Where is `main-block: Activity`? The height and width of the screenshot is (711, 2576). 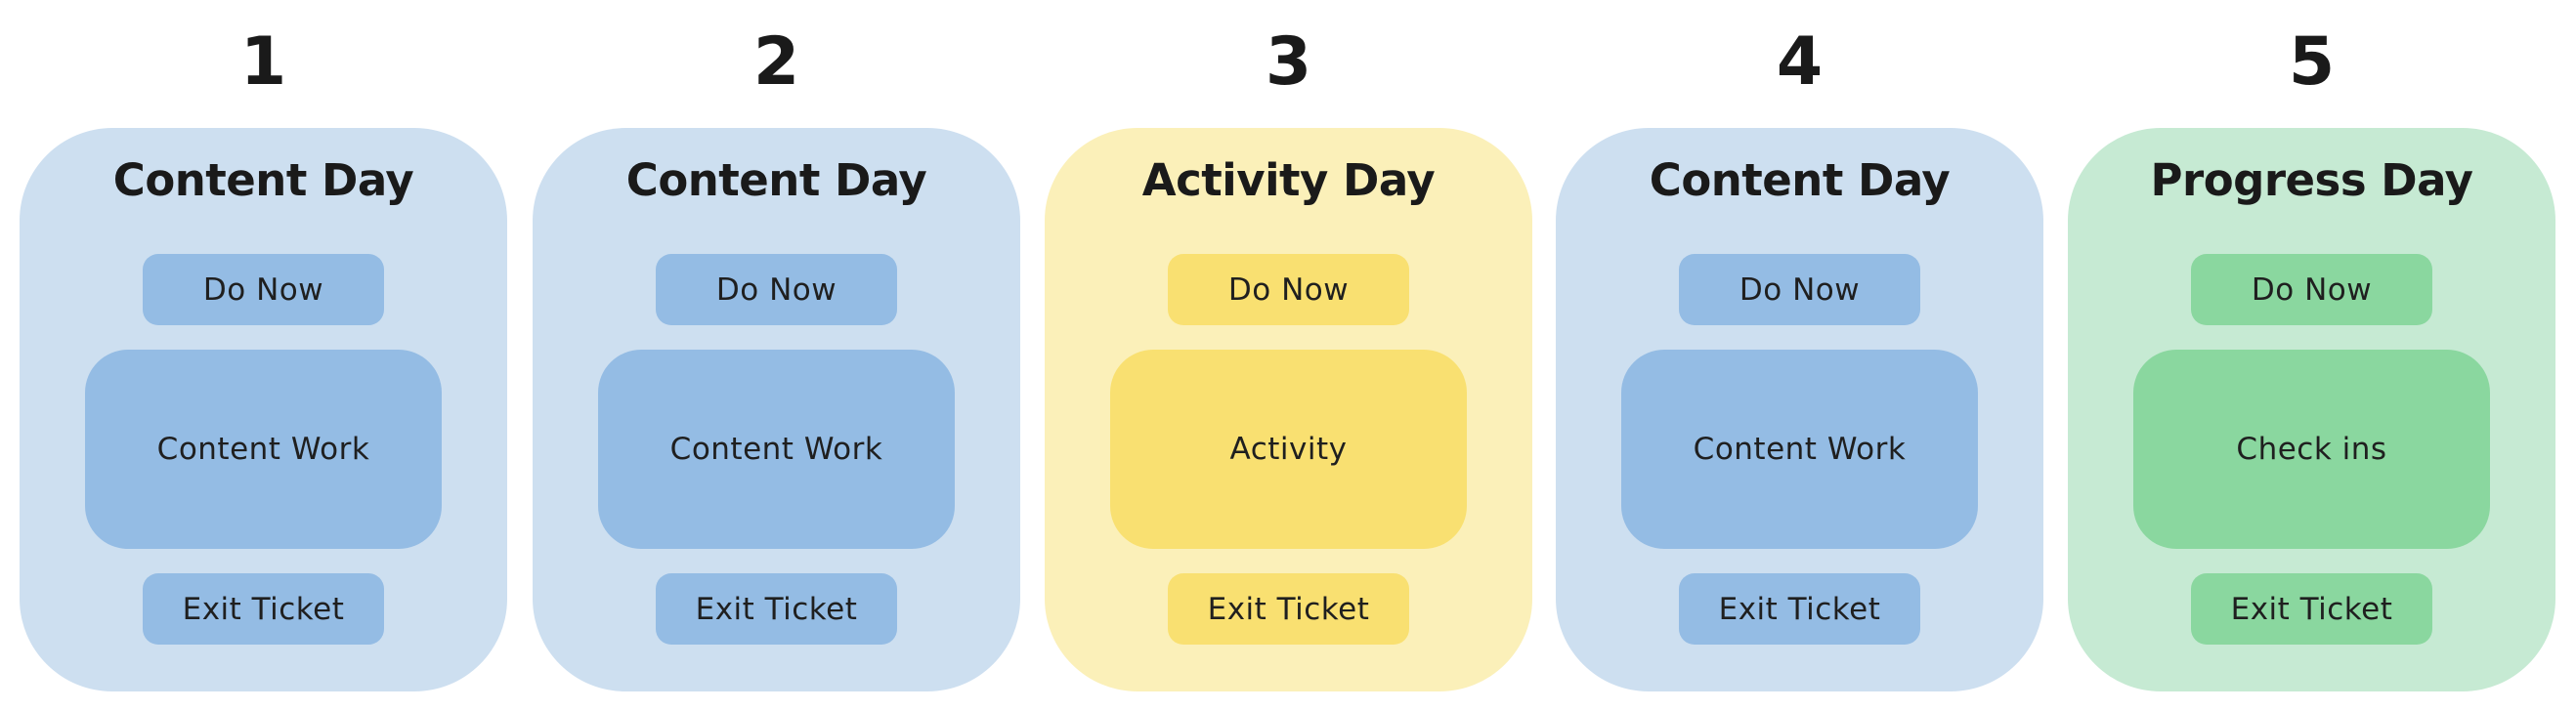 main-block: Activity is located at coordinates (1288, 449).